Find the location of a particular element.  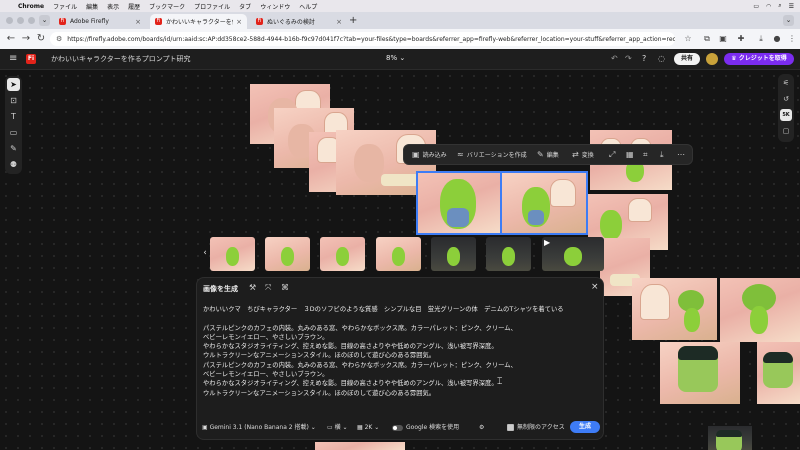

window-minimize-button is located at coordinates (20, 20).